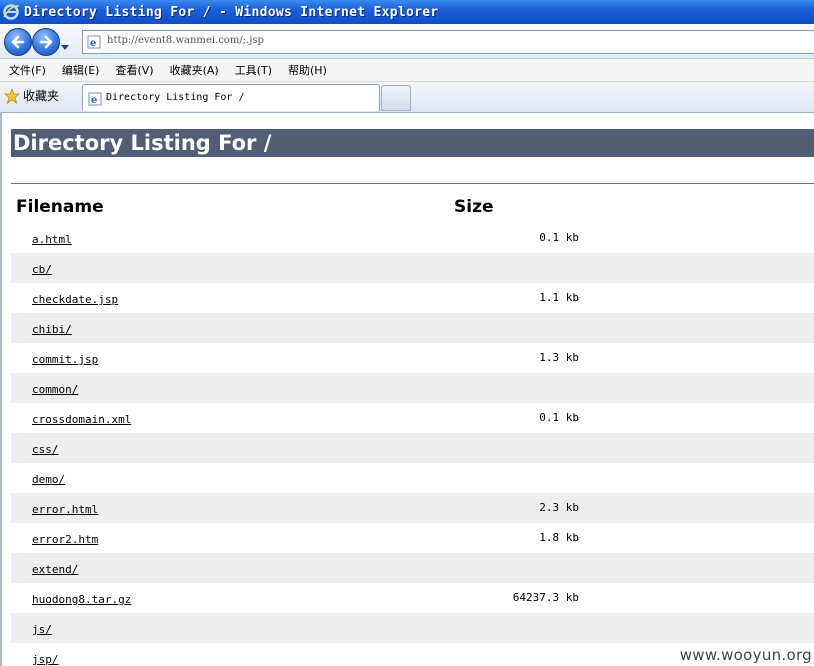 The image size is (814, 666). I want to click on menu-help: 帮助(H), so click(307, 70).